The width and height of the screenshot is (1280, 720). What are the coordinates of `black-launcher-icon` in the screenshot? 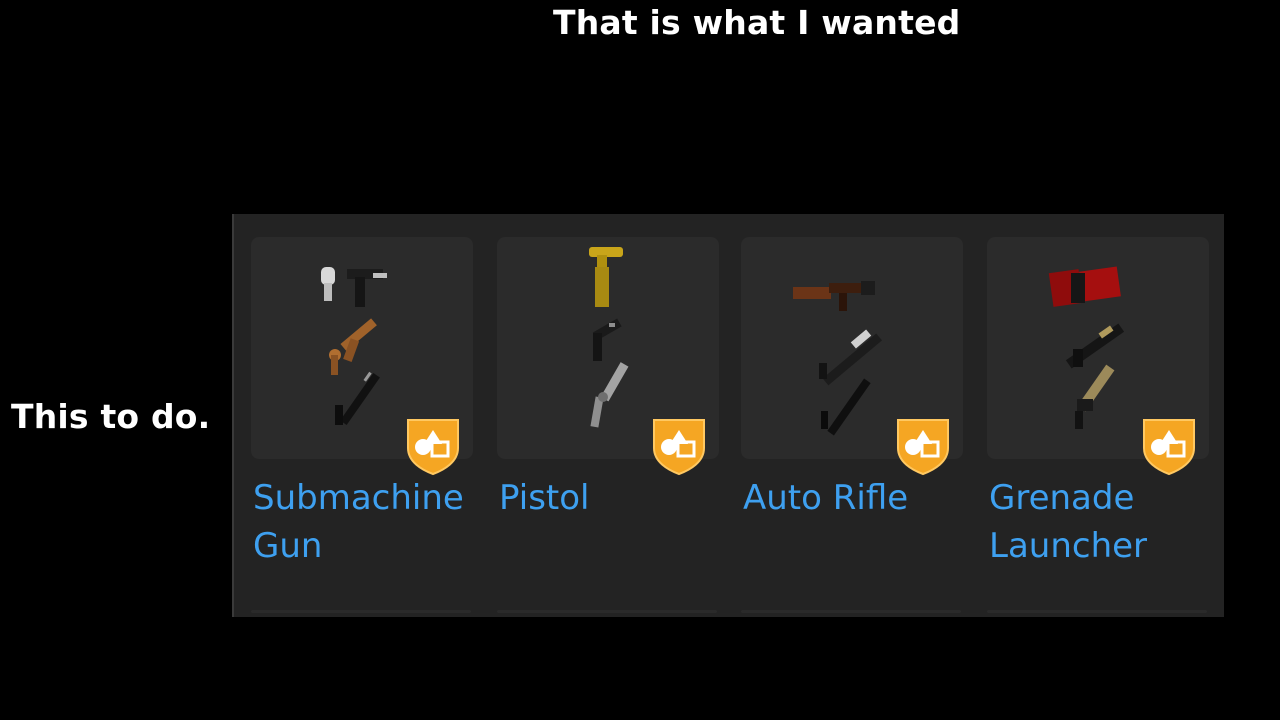 It's located at (1095, 346).